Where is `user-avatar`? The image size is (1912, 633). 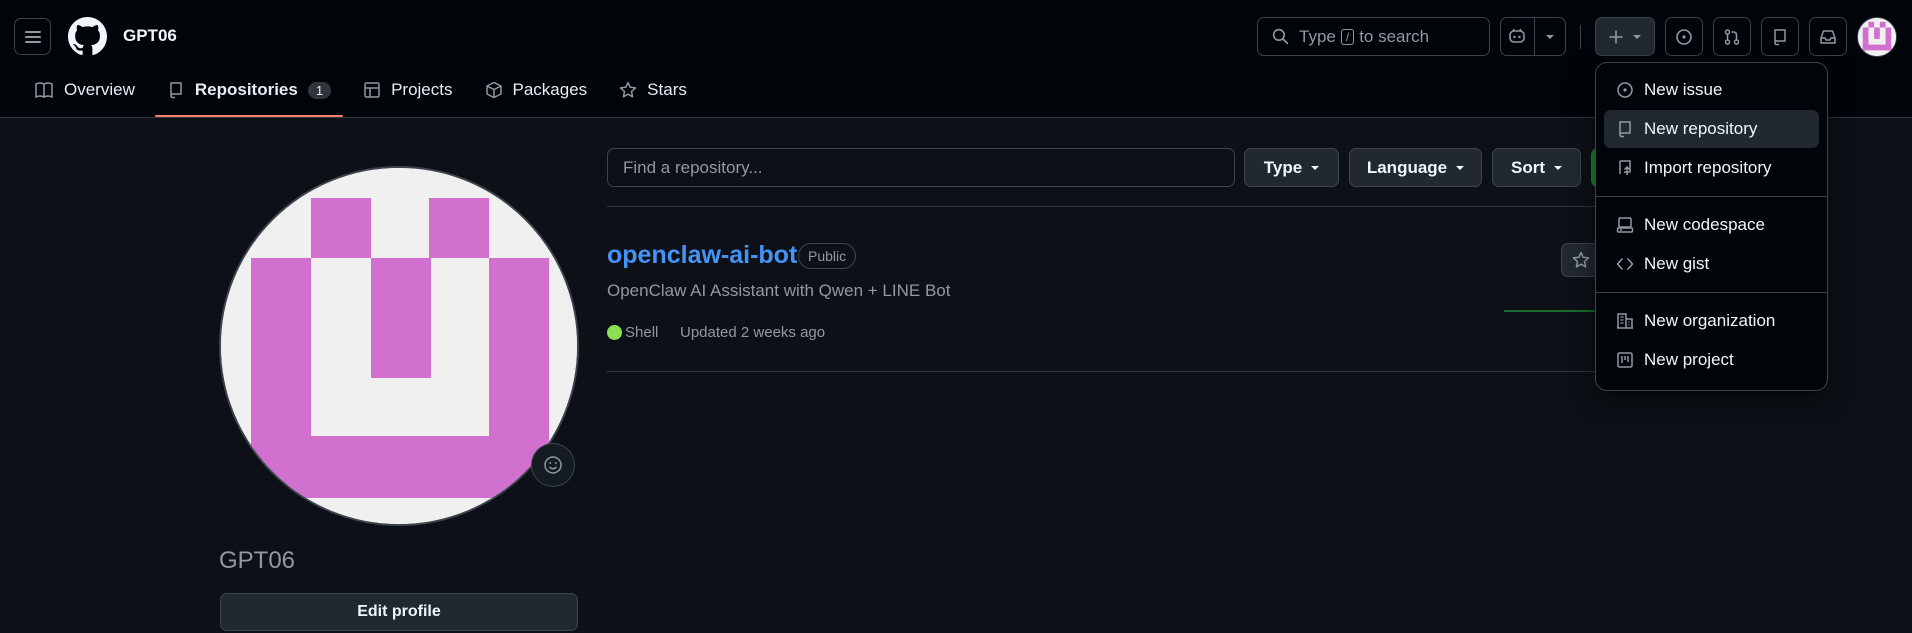
user-avatar is located at coordinates (1877, 37).